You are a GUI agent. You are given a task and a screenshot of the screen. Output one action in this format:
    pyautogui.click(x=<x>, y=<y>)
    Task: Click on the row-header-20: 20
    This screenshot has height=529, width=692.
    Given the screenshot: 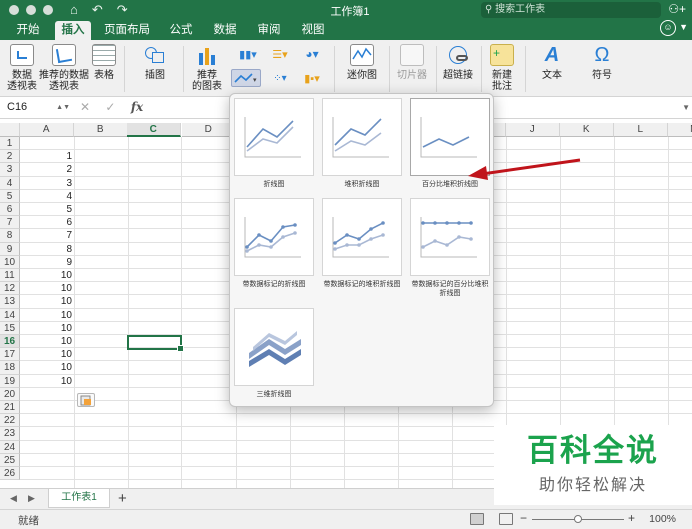 What is the action you would take?
    pyautogui.click(x=10, y=394)
    